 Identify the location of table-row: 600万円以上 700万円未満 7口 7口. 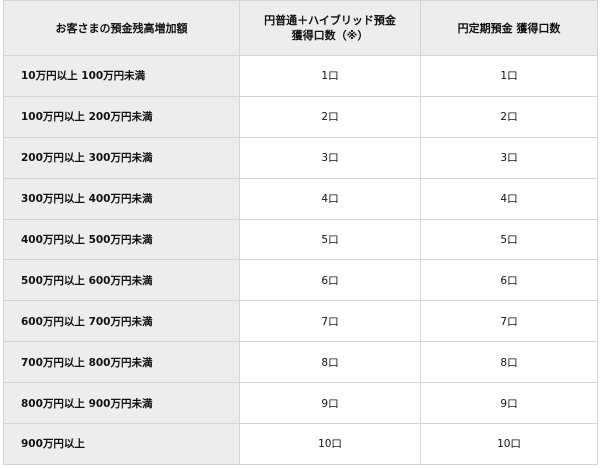
(300, 321).